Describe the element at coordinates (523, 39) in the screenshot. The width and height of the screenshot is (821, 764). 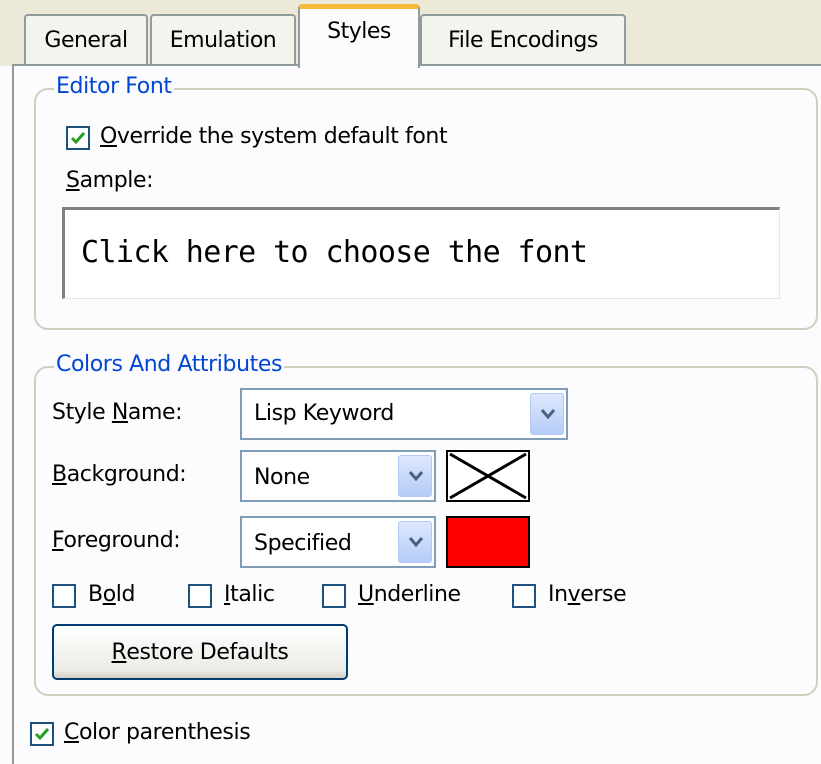
I see `tab-file-encodings: File Encodings` at that location.